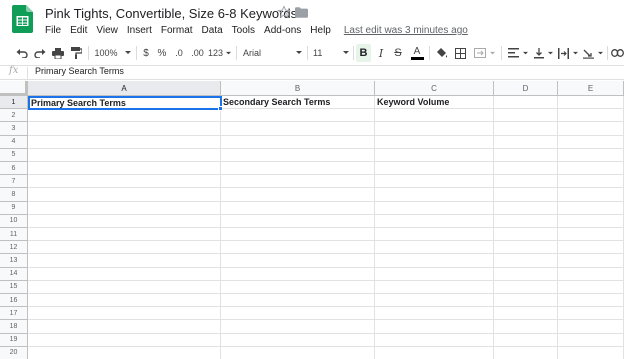 The height and width of the screenshot is (359, 624). Describe the element at coordinates (526, 155) in the screenshot. I see `cell-d5` at that location.